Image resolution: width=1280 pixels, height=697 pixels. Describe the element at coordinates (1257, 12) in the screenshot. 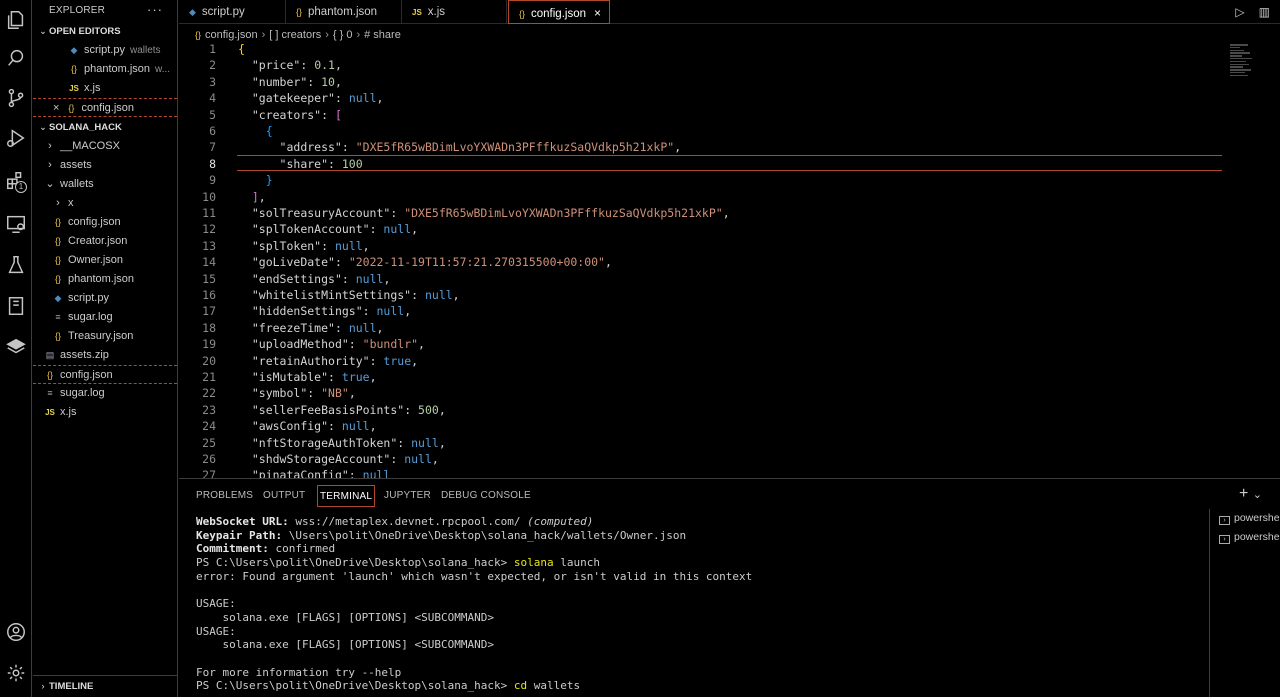

I see `editor-actions: ▷ ▥` at that location.